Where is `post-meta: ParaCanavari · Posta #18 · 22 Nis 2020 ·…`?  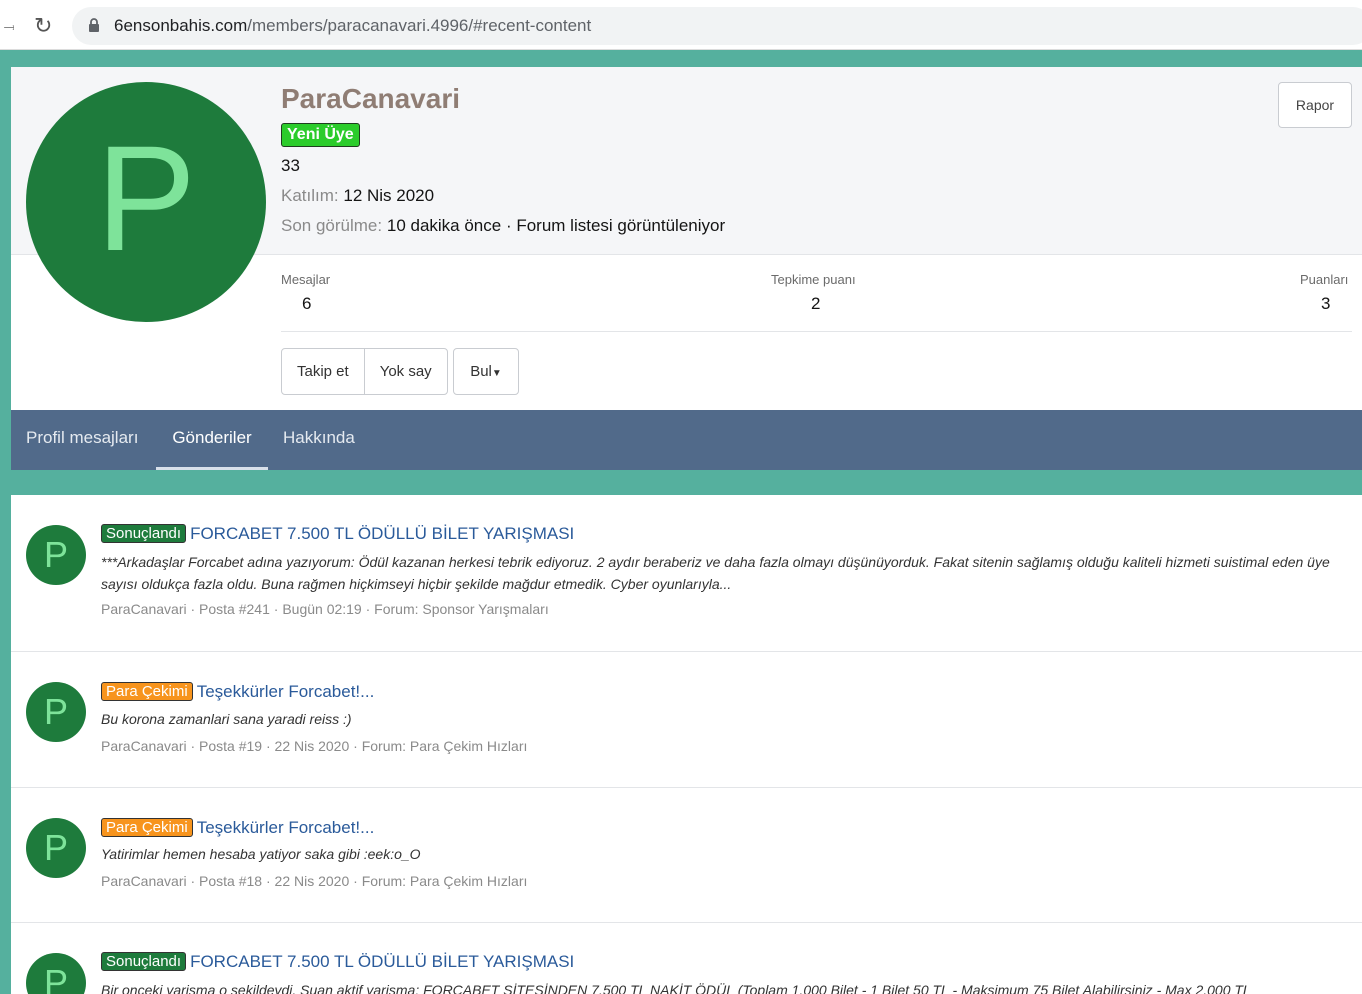
post-meta: ParaCanavari · Posta #18 · 22 Nis 2020 ·… is located at coordinates (314, 881).